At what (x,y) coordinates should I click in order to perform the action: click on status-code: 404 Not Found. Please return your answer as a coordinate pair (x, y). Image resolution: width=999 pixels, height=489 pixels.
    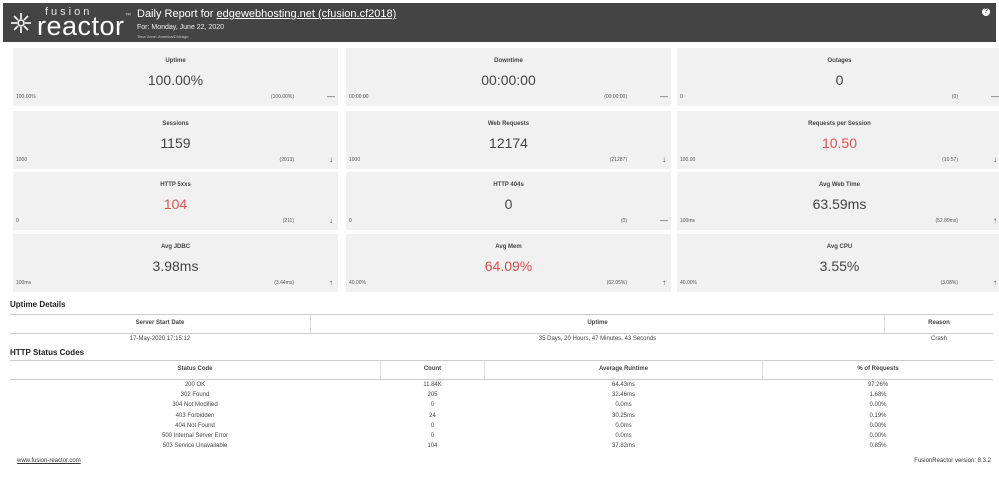
    Looking at the image, I should click on (195, 425).